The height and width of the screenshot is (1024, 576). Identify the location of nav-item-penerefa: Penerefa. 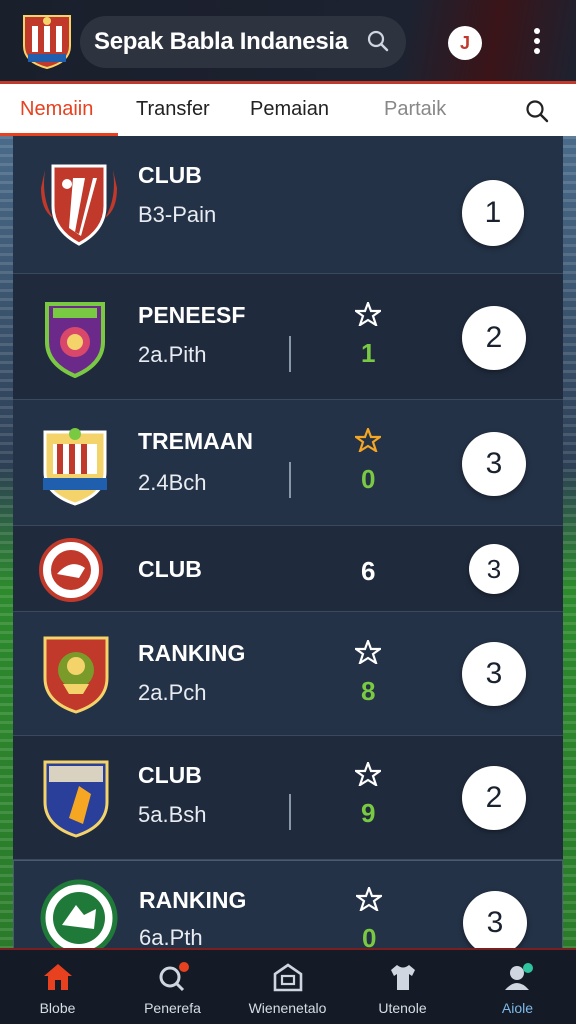
(172, 987).